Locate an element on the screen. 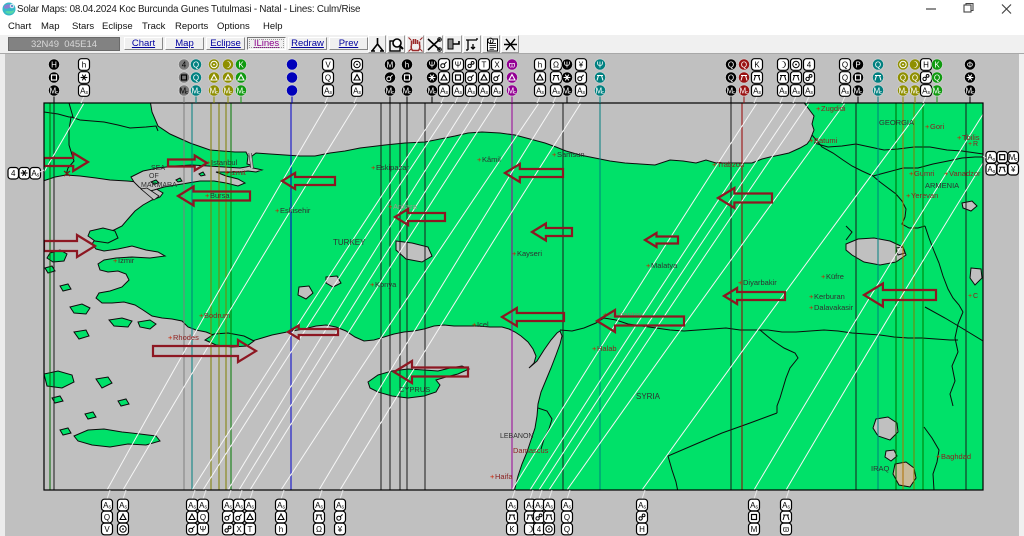 This screenshot has width=1024, height=536. svg-text: Eskisehir is located at coordinates (295, 210).